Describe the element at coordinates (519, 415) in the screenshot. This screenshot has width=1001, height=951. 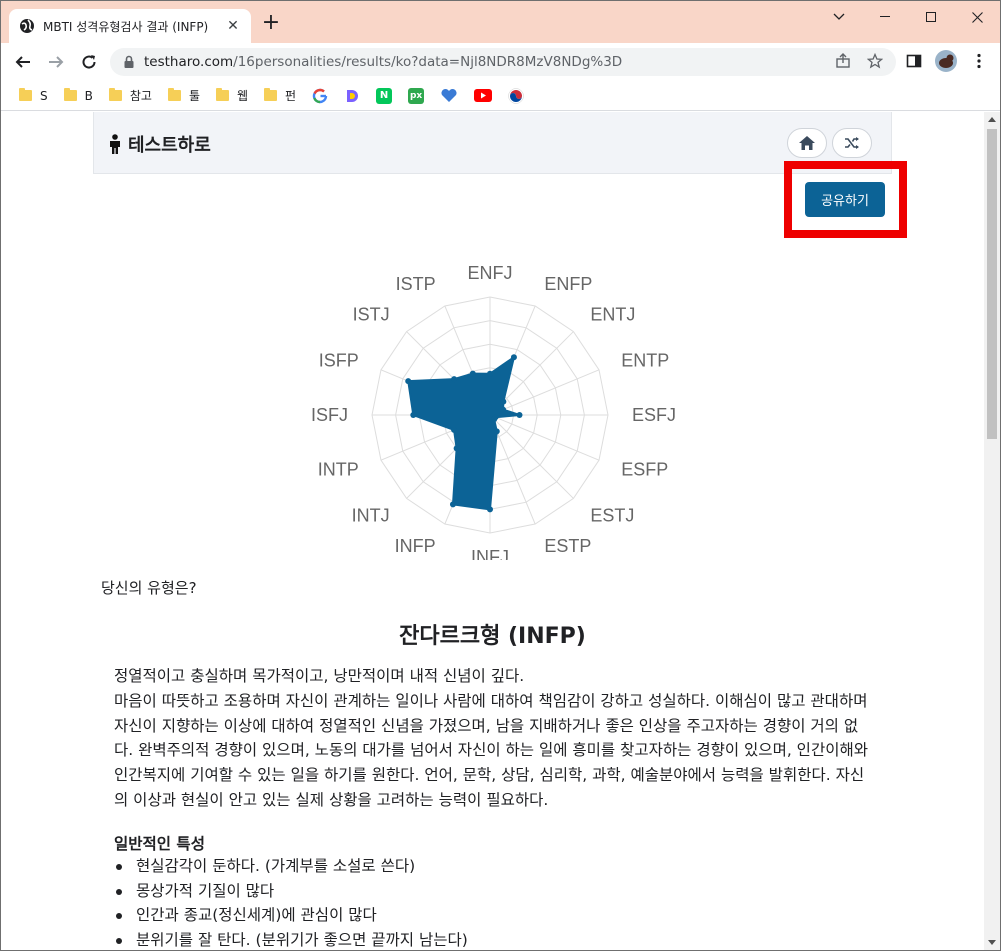
I see `radar-point-esfj` at that location.